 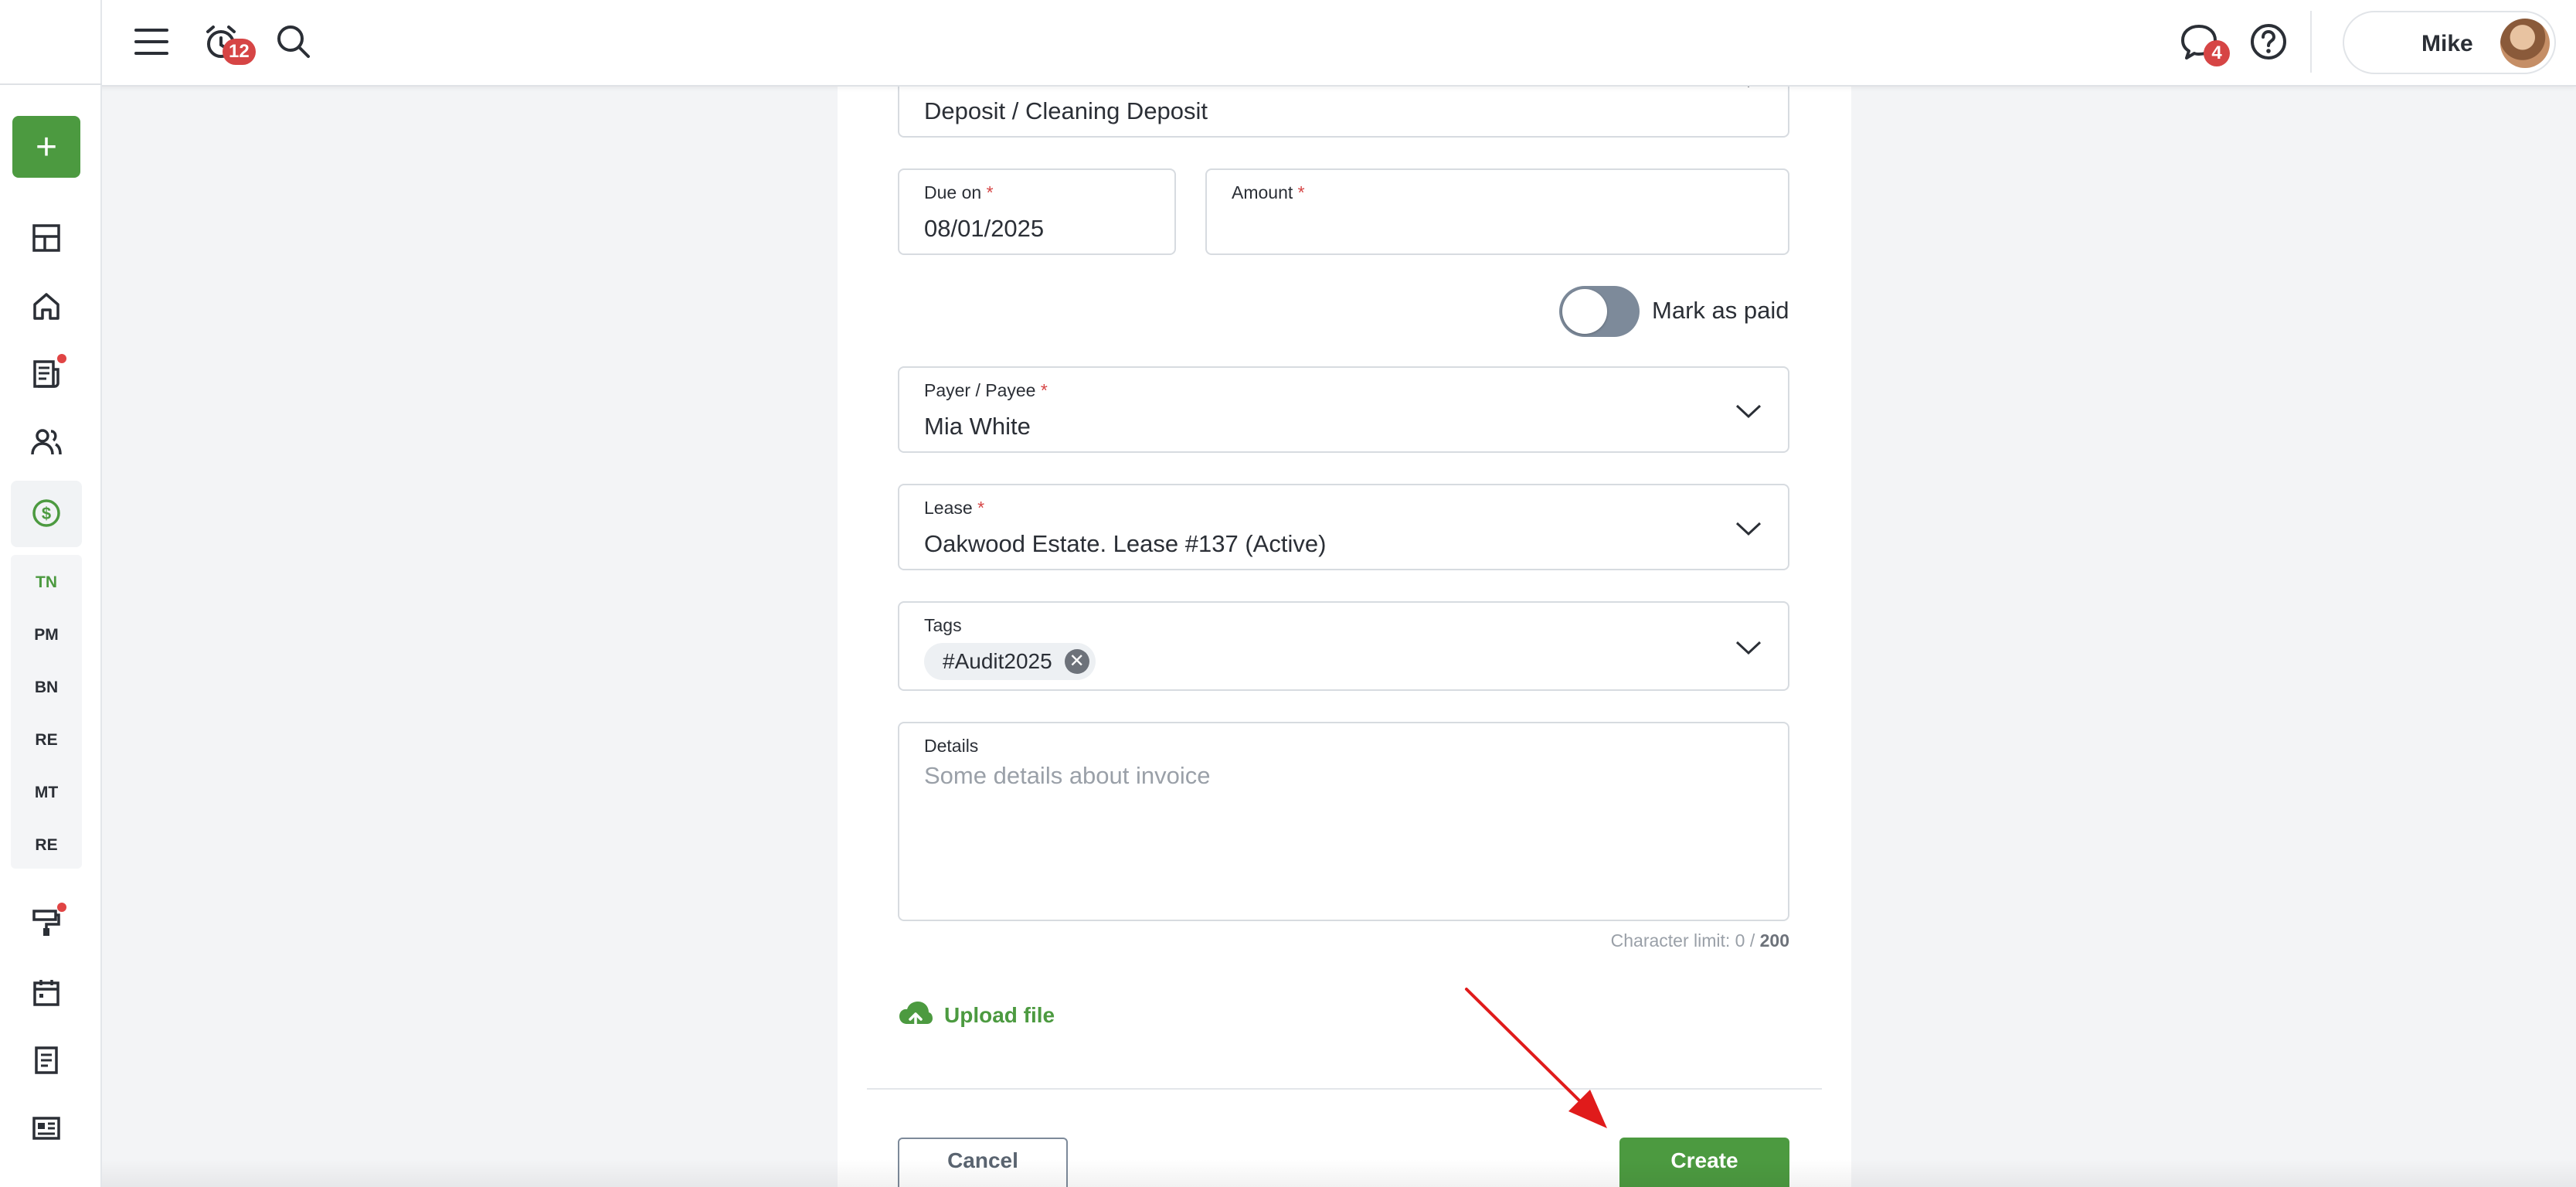 What do you see at coordinates (46, 1060) in the screenshot?
I see `document-icon` at bounding box center [46, 1060].